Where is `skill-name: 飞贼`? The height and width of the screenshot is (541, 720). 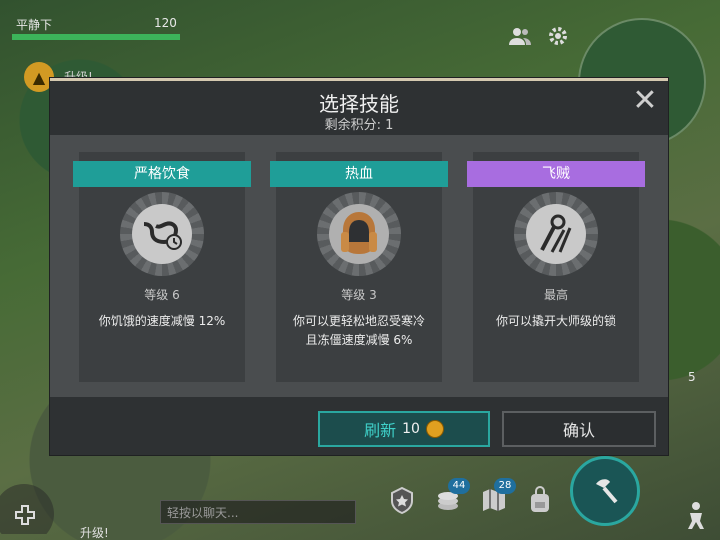
skill-name: 飞贼 is located at coordinates (556, 174).